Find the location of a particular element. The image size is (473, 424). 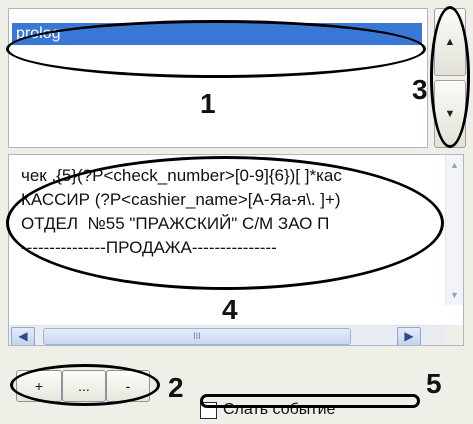

move-down-button: ▼ is located at coordinates (450, 114).